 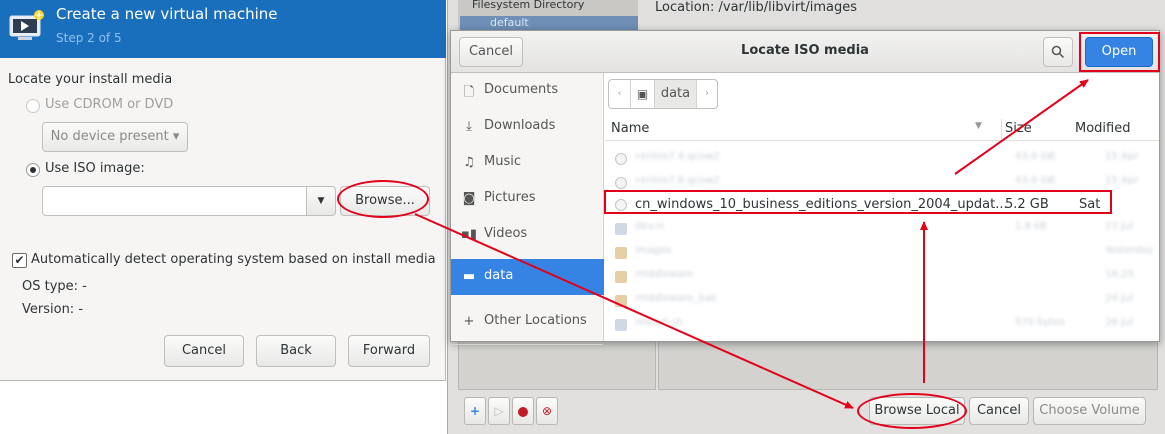 I want to click on chevron-left-icon: ‹, so click(x=619, y=93).